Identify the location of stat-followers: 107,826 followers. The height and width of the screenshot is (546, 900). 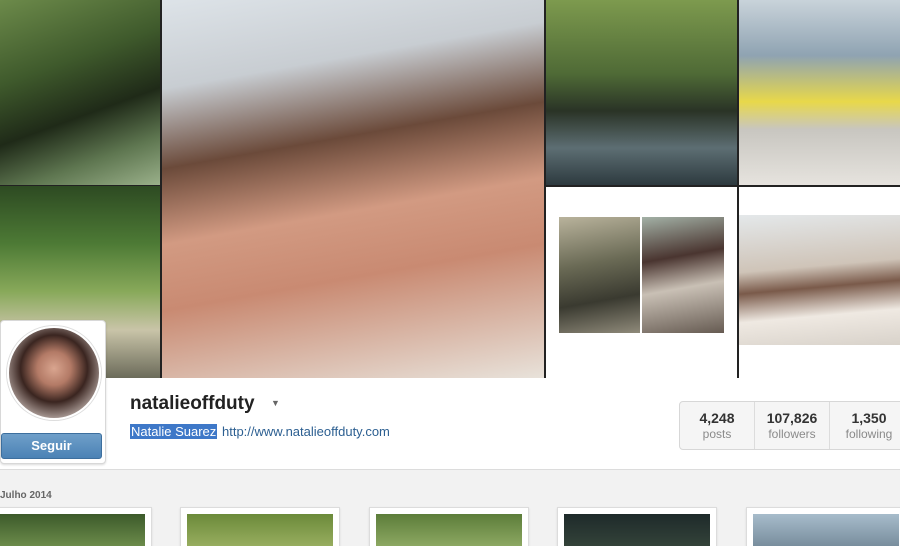
(792, 425).